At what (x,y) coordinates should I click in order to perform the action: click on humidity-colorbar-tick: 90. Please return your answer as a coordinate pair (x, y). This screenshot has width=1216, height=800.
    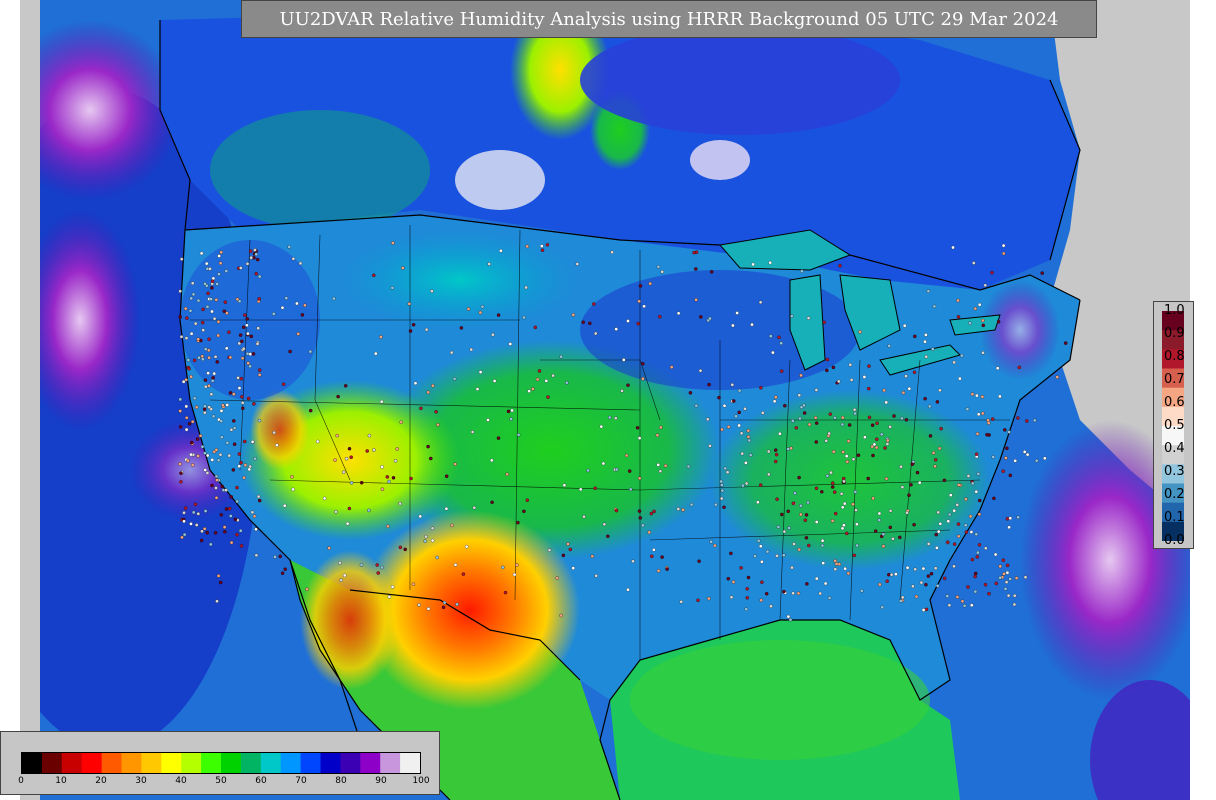
    Looking at the image, I should click on (381, 781).